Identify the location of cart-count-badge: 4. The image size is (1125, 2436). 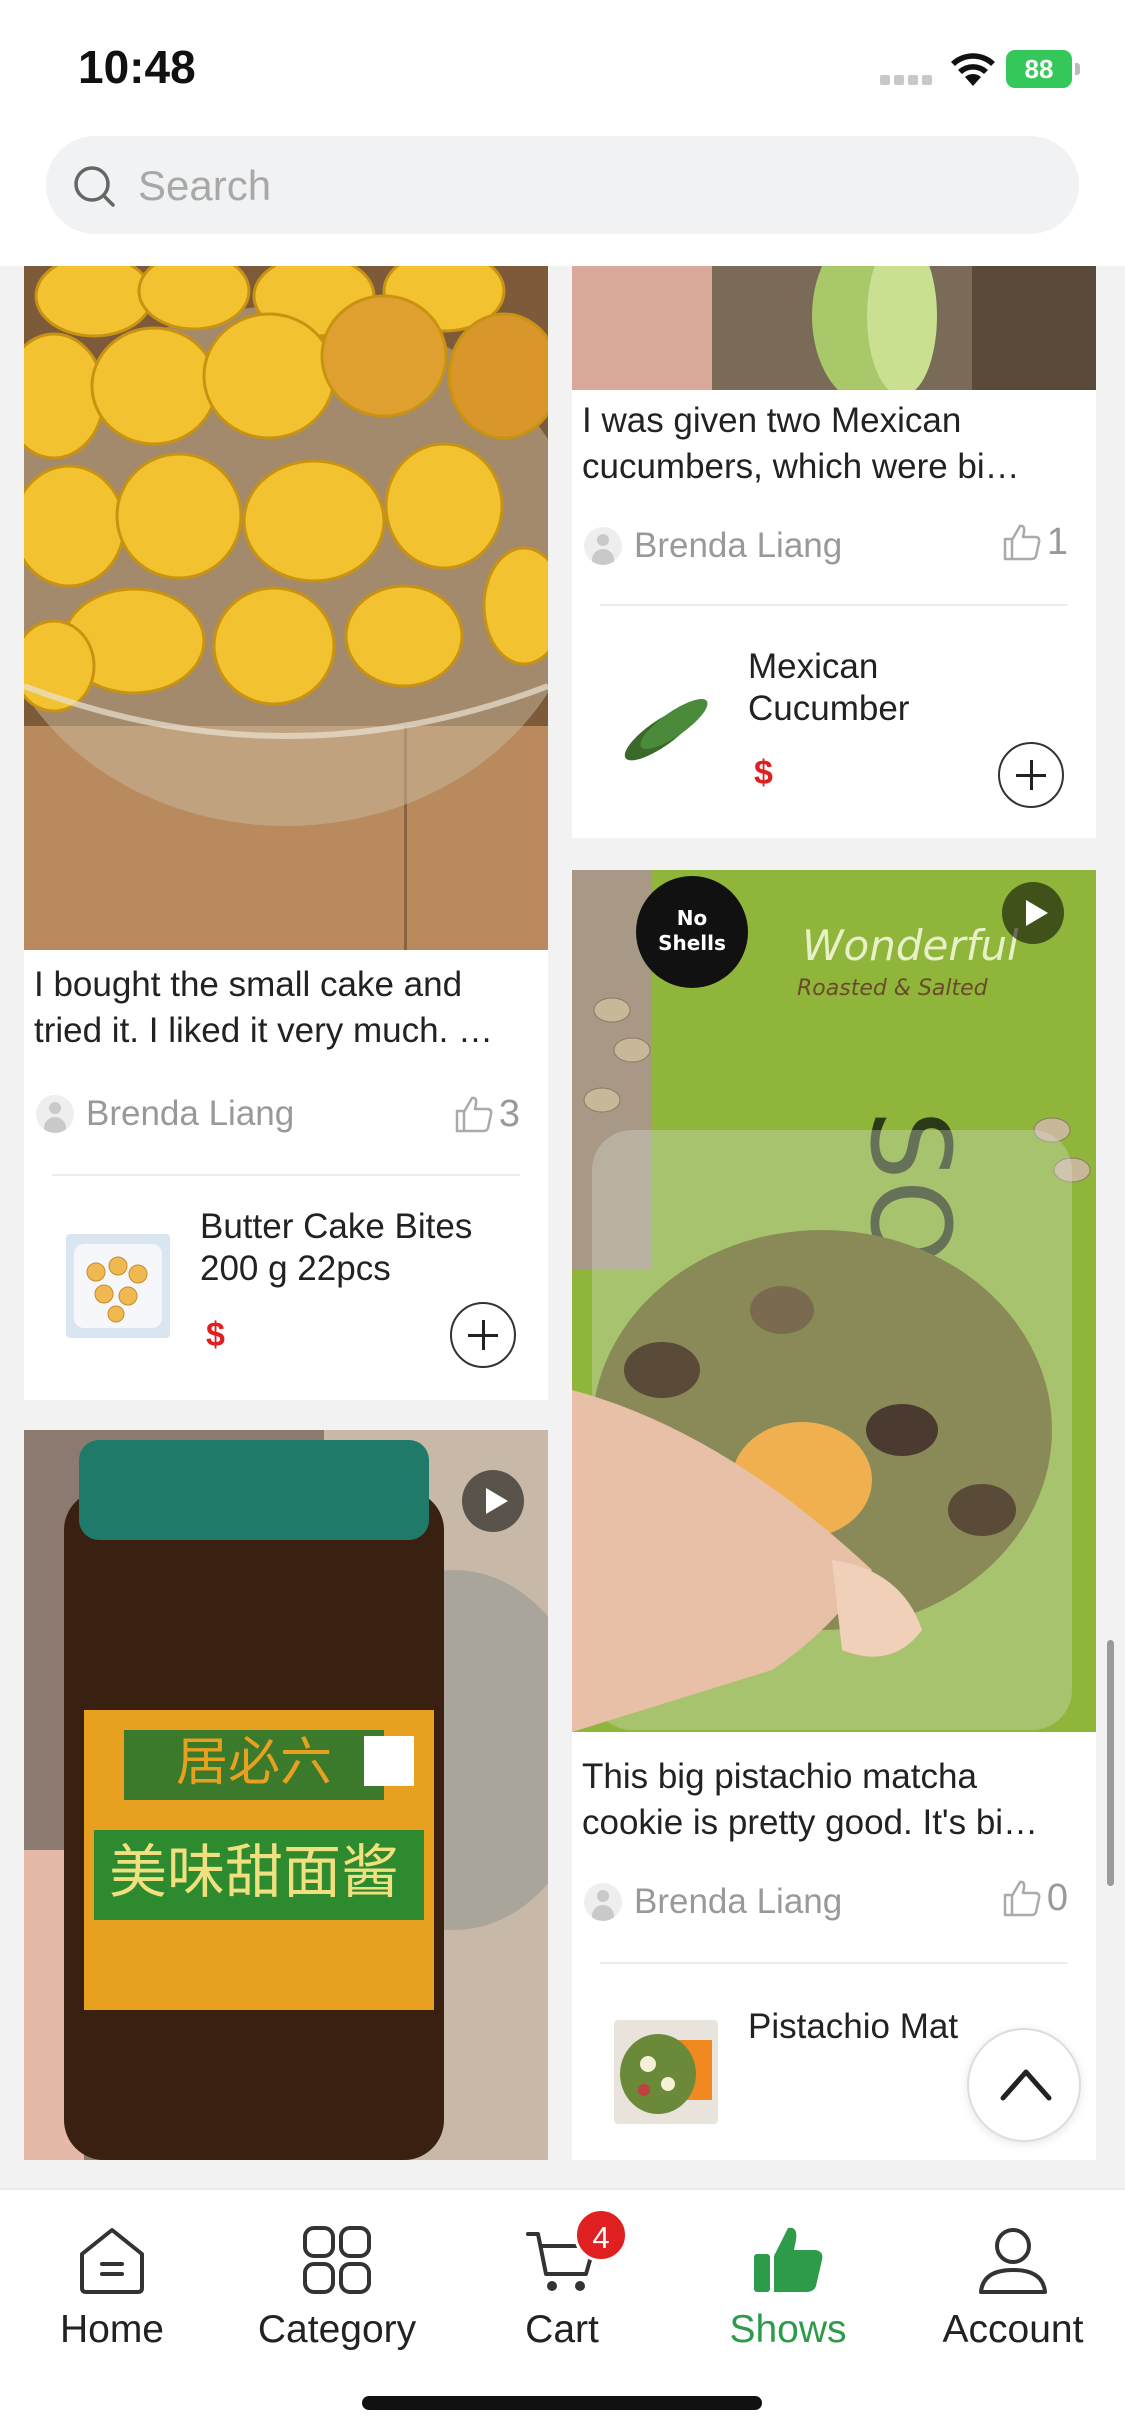
(601, 2235).